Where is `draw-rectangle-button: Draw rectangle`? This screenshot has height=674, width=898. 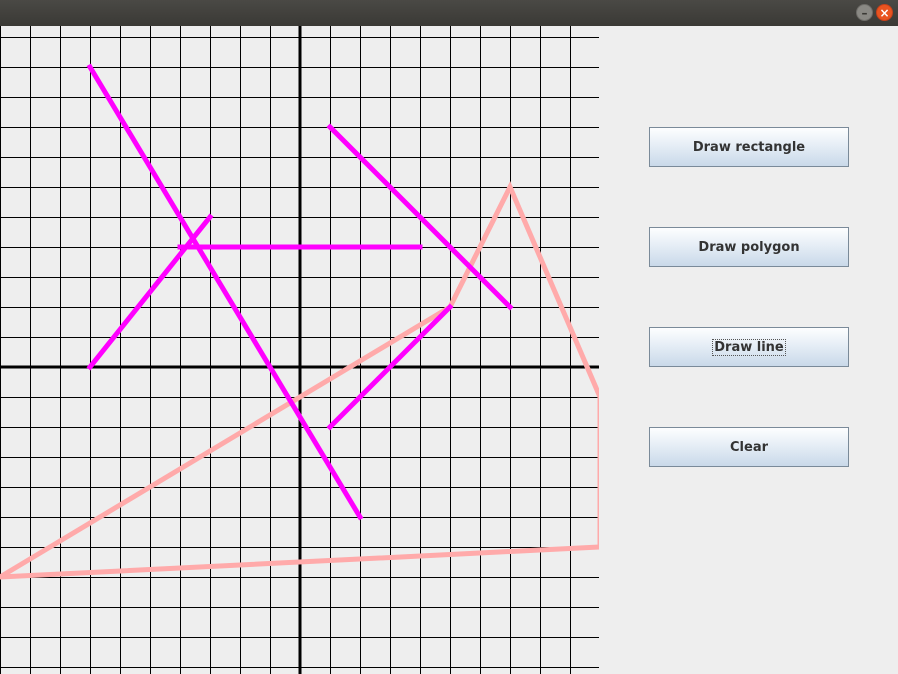
draw-rectangle-button: Draw rectangle is located at coordinates (749, 147).